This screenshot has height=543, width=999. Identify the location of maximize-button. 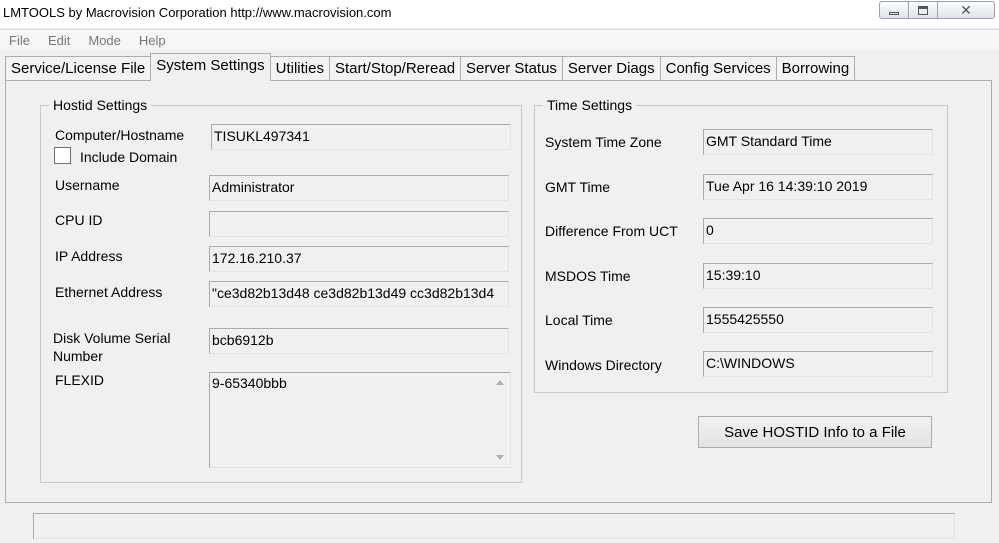
(923, 10).